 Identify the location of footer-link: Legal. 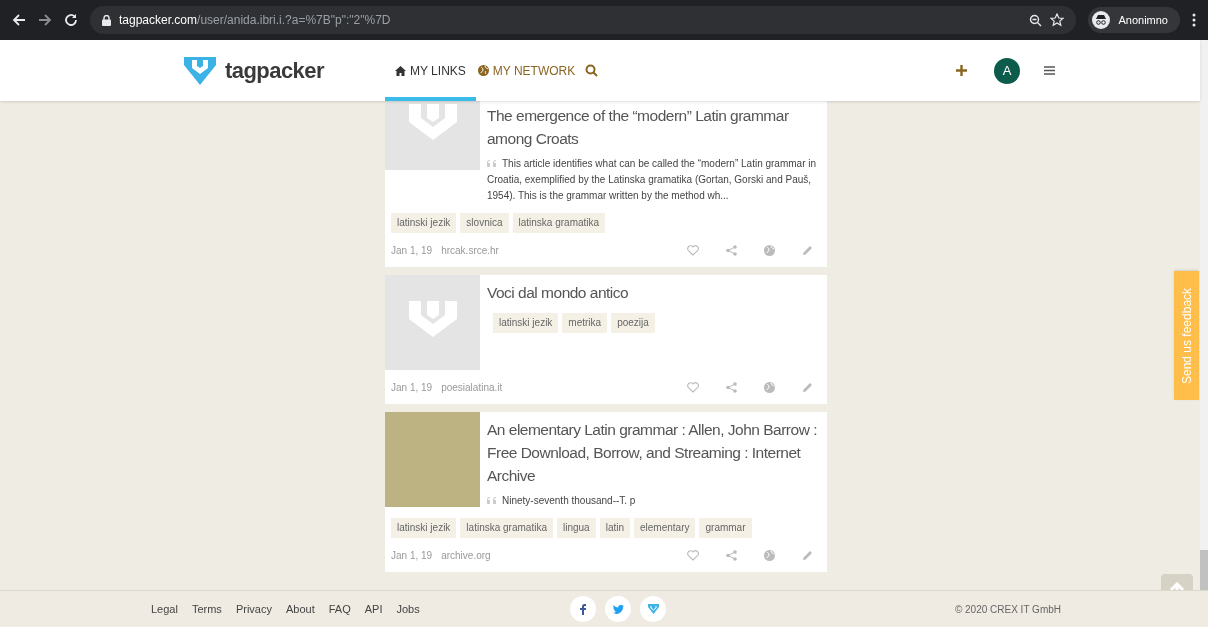
(164, 609).